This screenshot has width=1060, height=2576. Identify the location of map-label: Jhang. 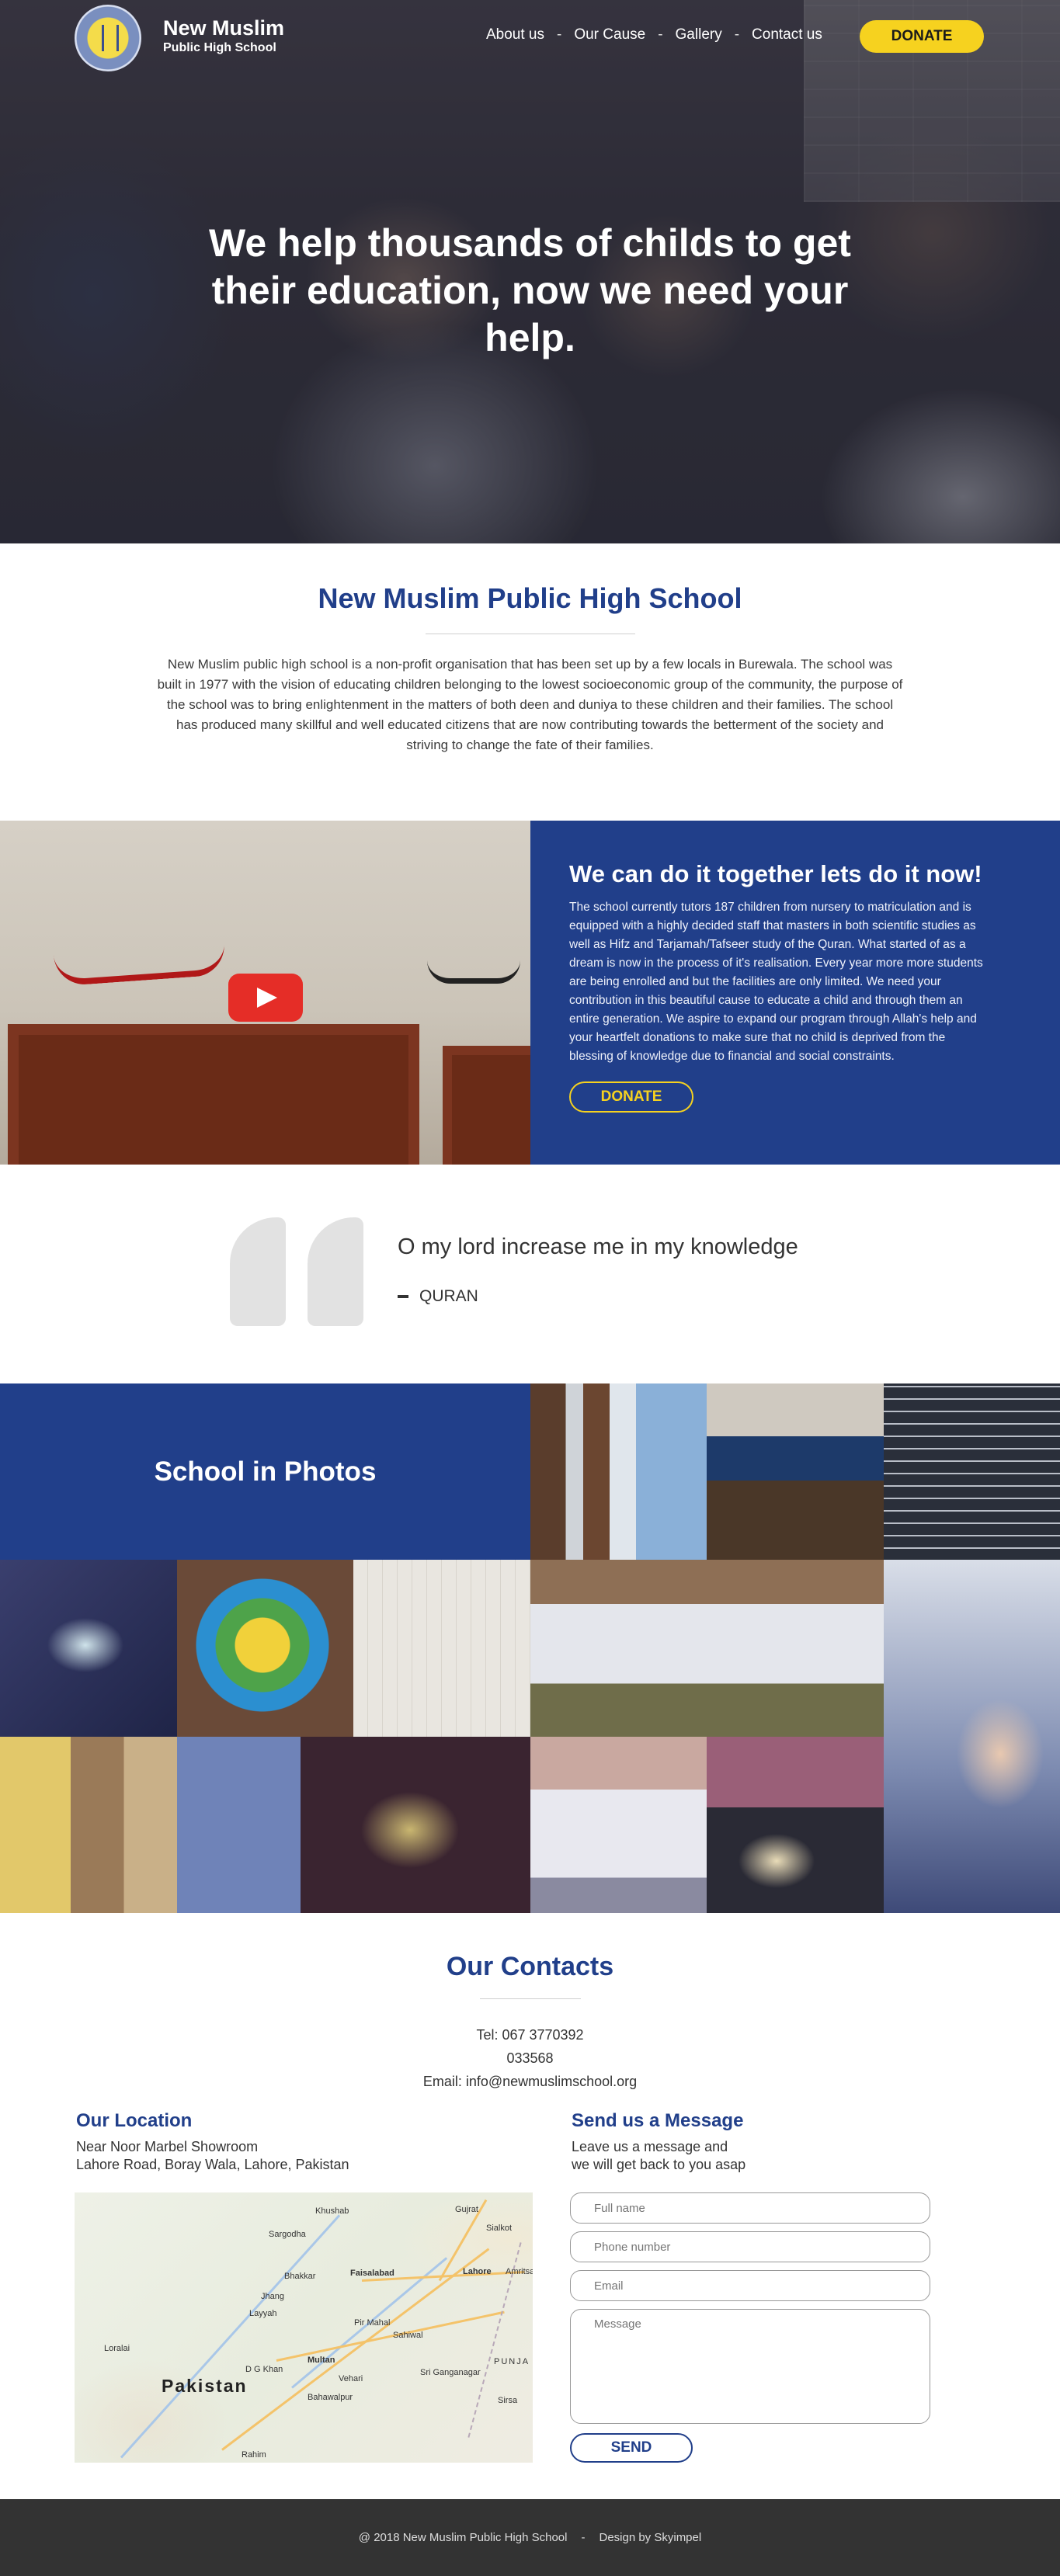
(272, 2296).